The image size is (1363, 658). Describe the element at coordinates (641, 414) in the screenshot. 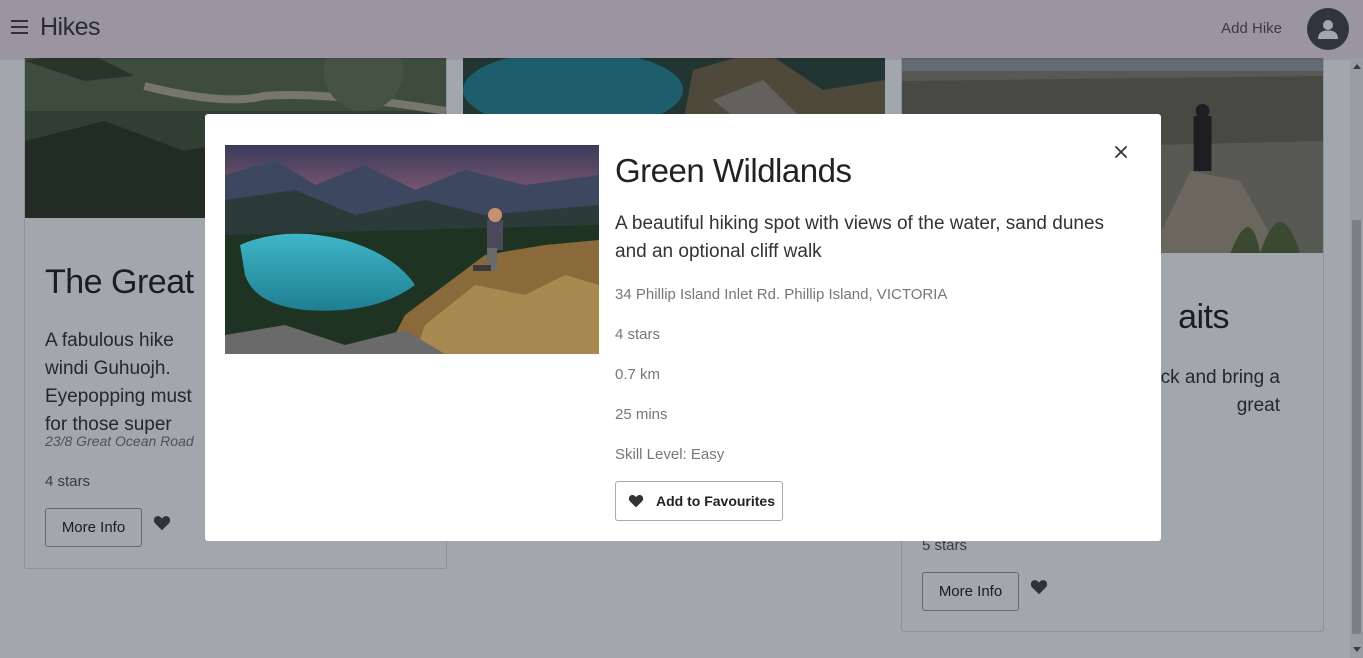

I see `hike-detail-duration: 25 mins` at that location.